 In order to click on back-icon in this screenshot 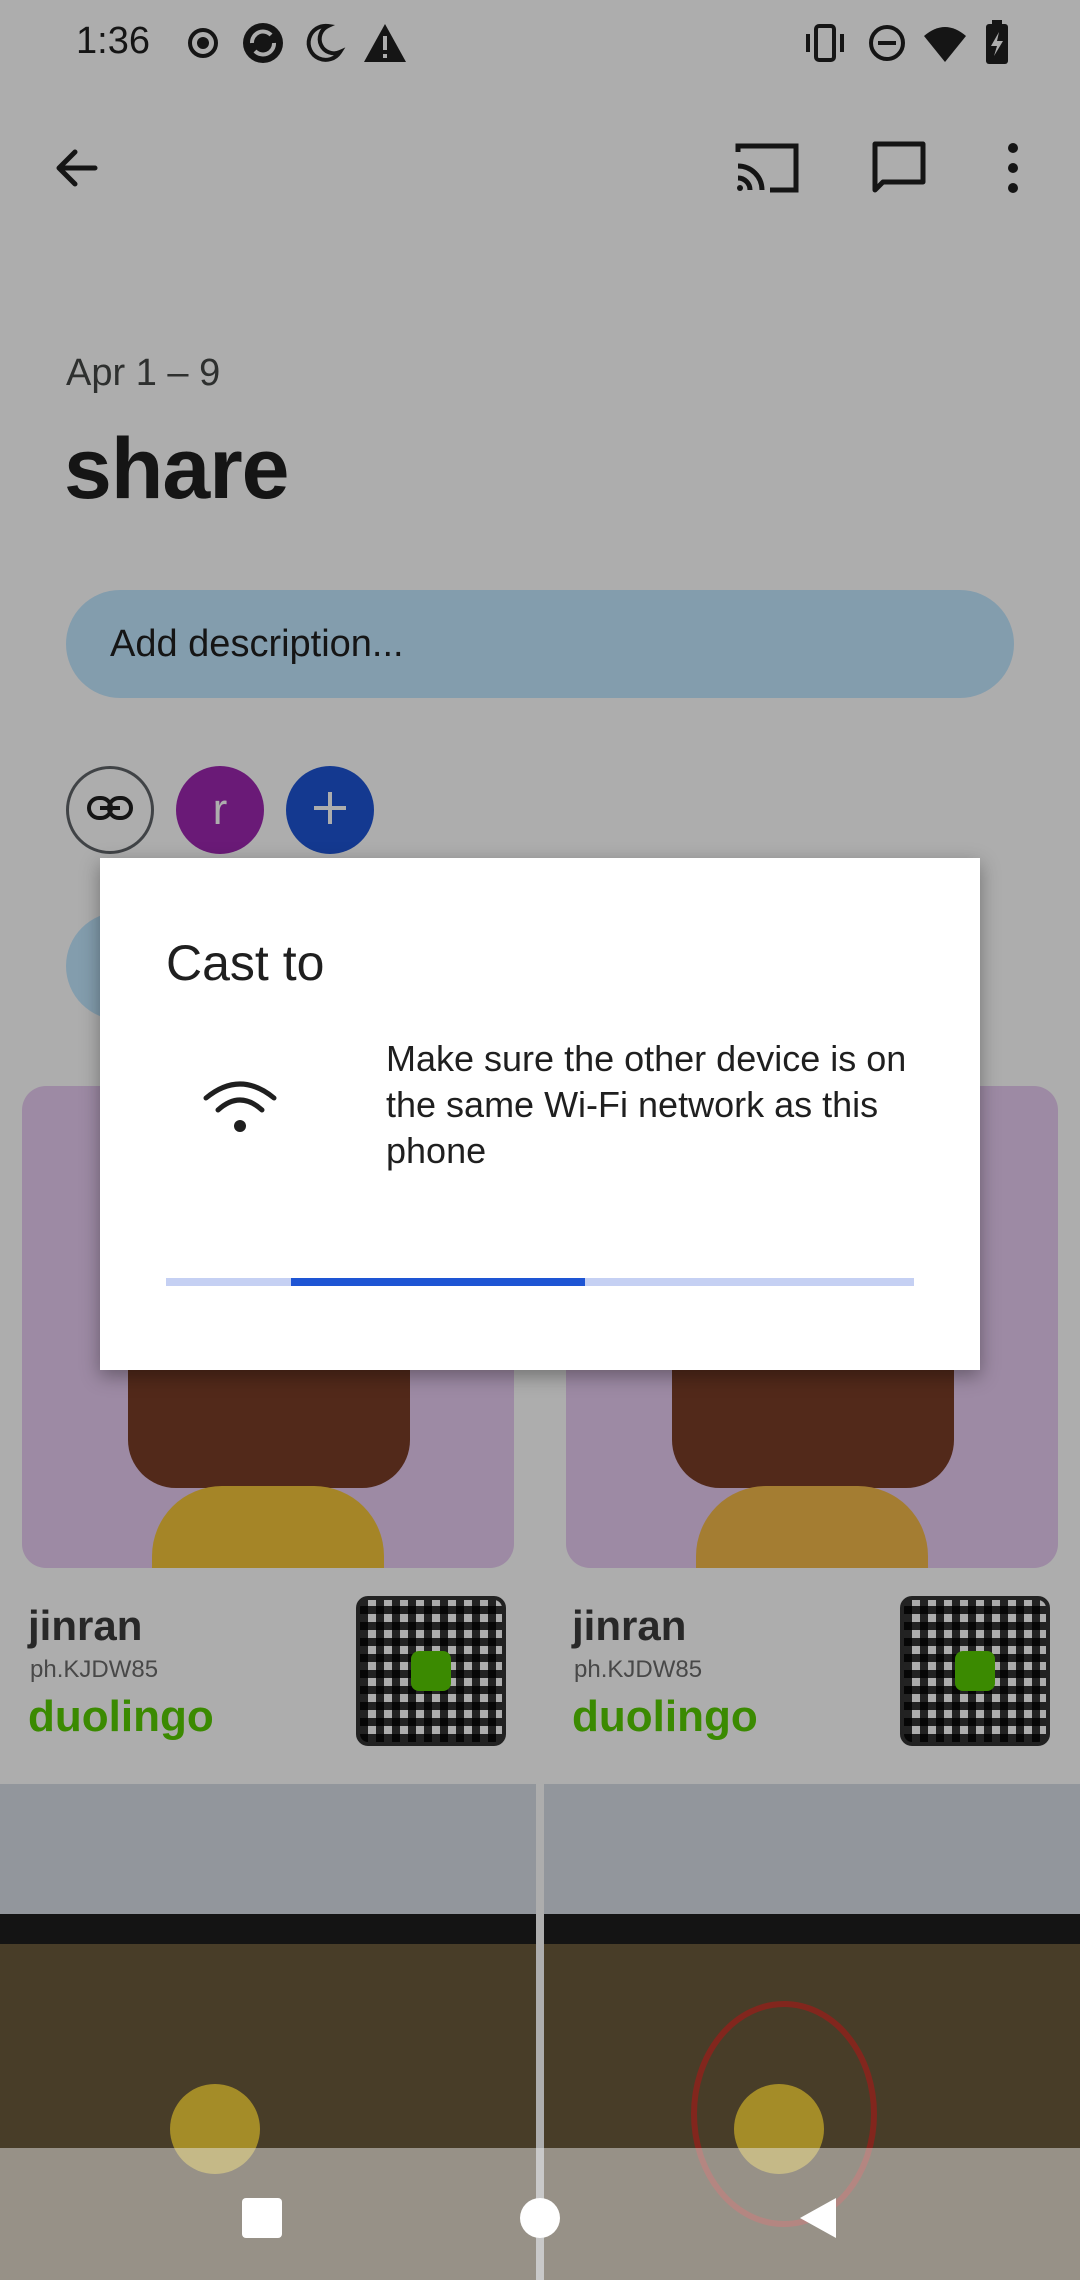, I will do `click(818, 2220)`.